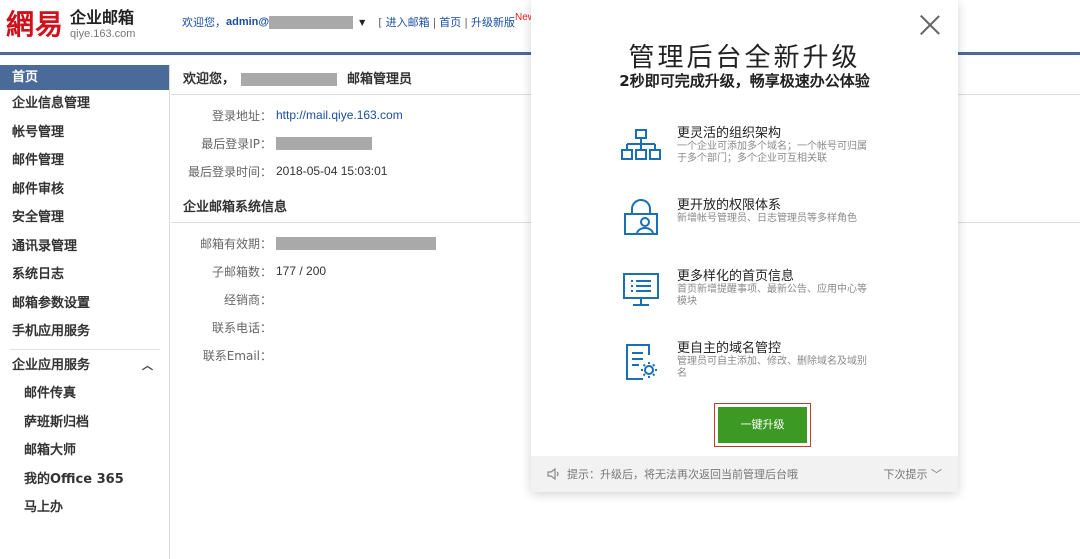 The width and height of the screenshot is (1080, 559). I want to click on caret-down-icon: ▼, so click(362, 22).